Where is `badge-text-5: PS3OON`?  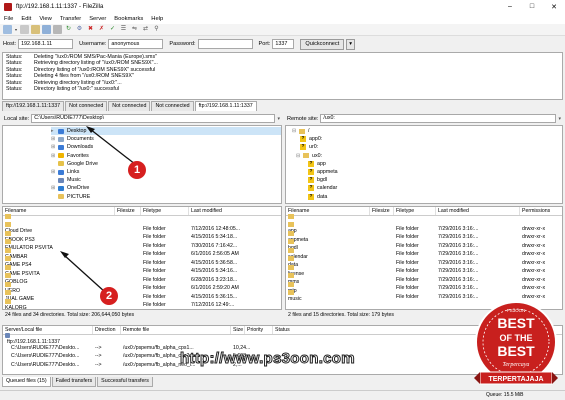
badge-text-5: PS3OON is located at coordinates (516, 310).